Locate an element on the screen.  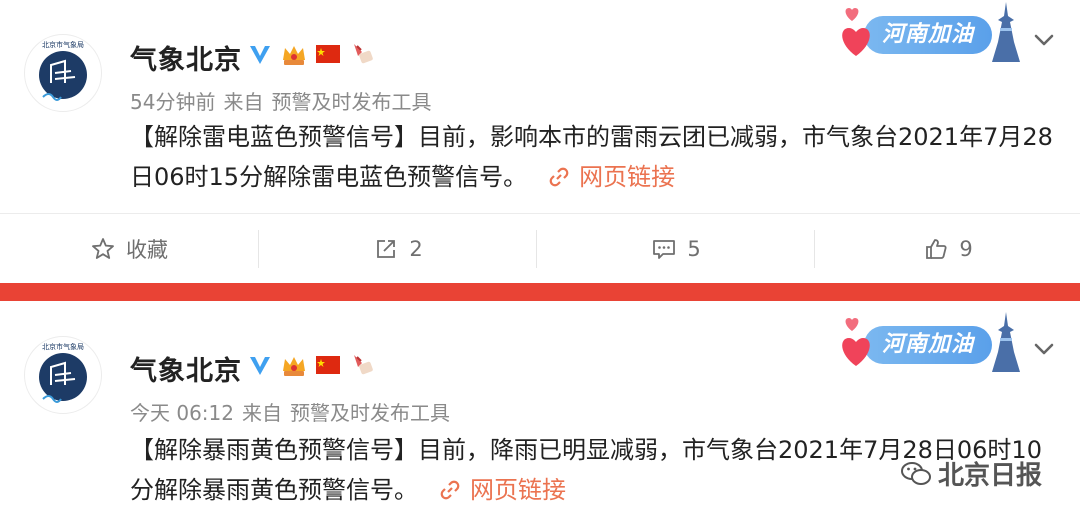
like-count: 9 is located at coordinates (966, 249).